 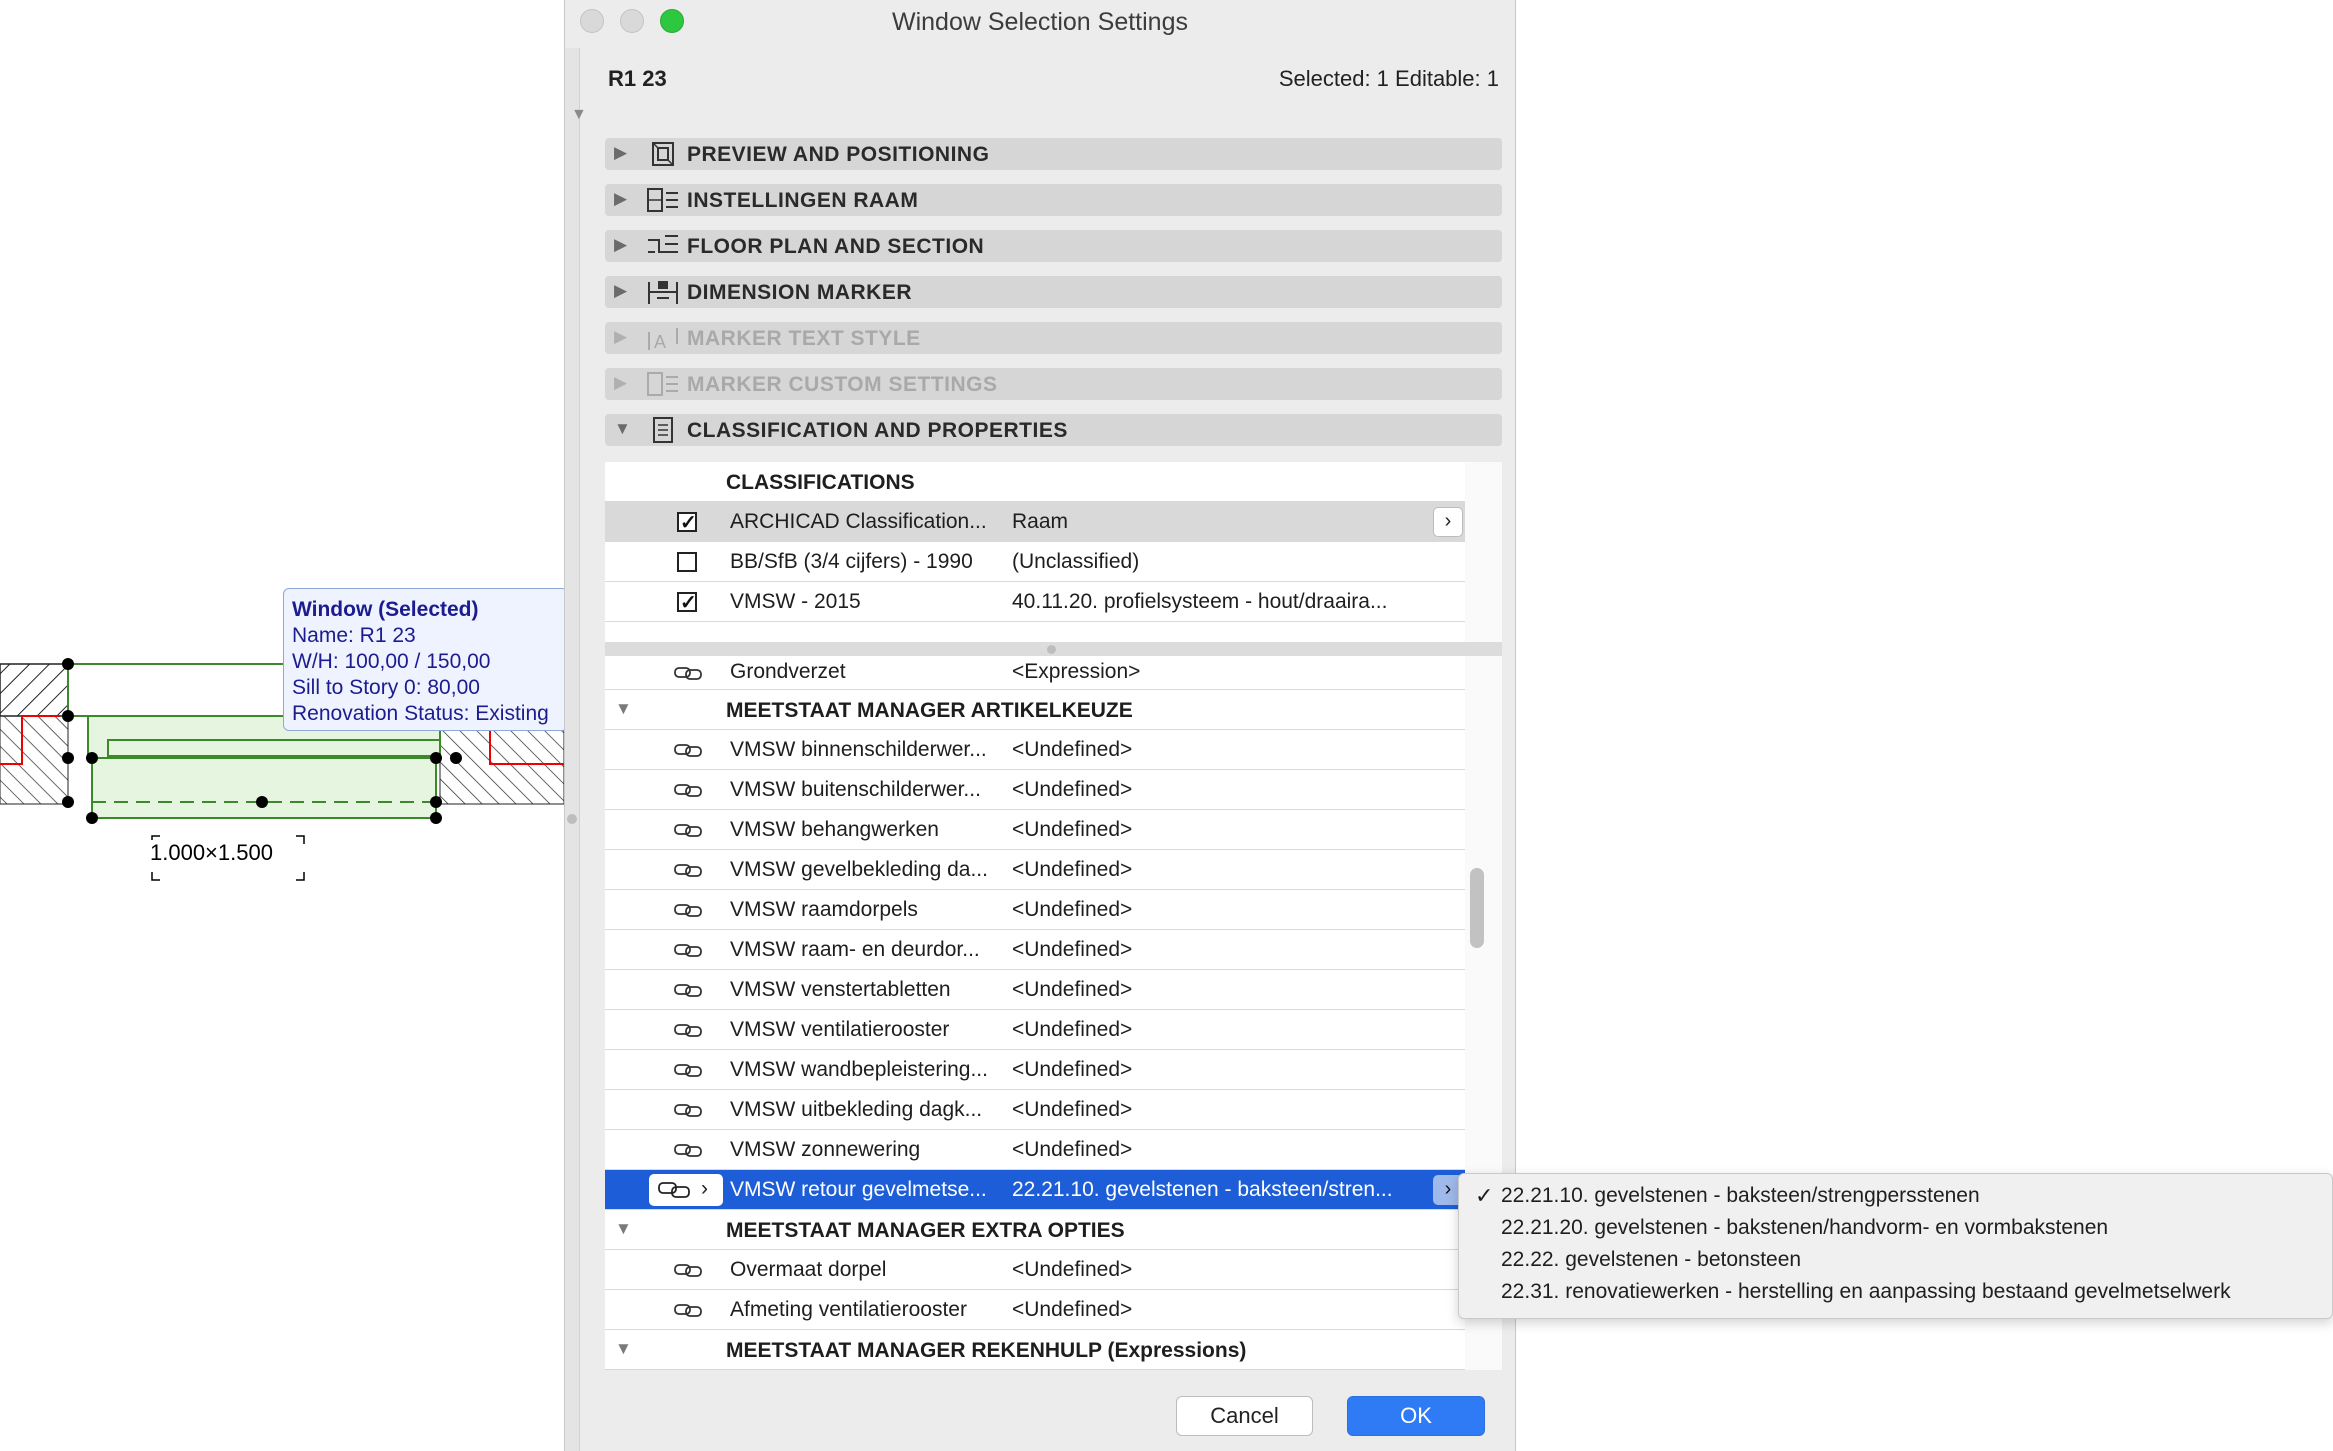 What do you see at coordinates (1040, 21) in the screenshot?
I see `dialog-titlebar: Window Selection Settings` at bounding box center [1040, 21].